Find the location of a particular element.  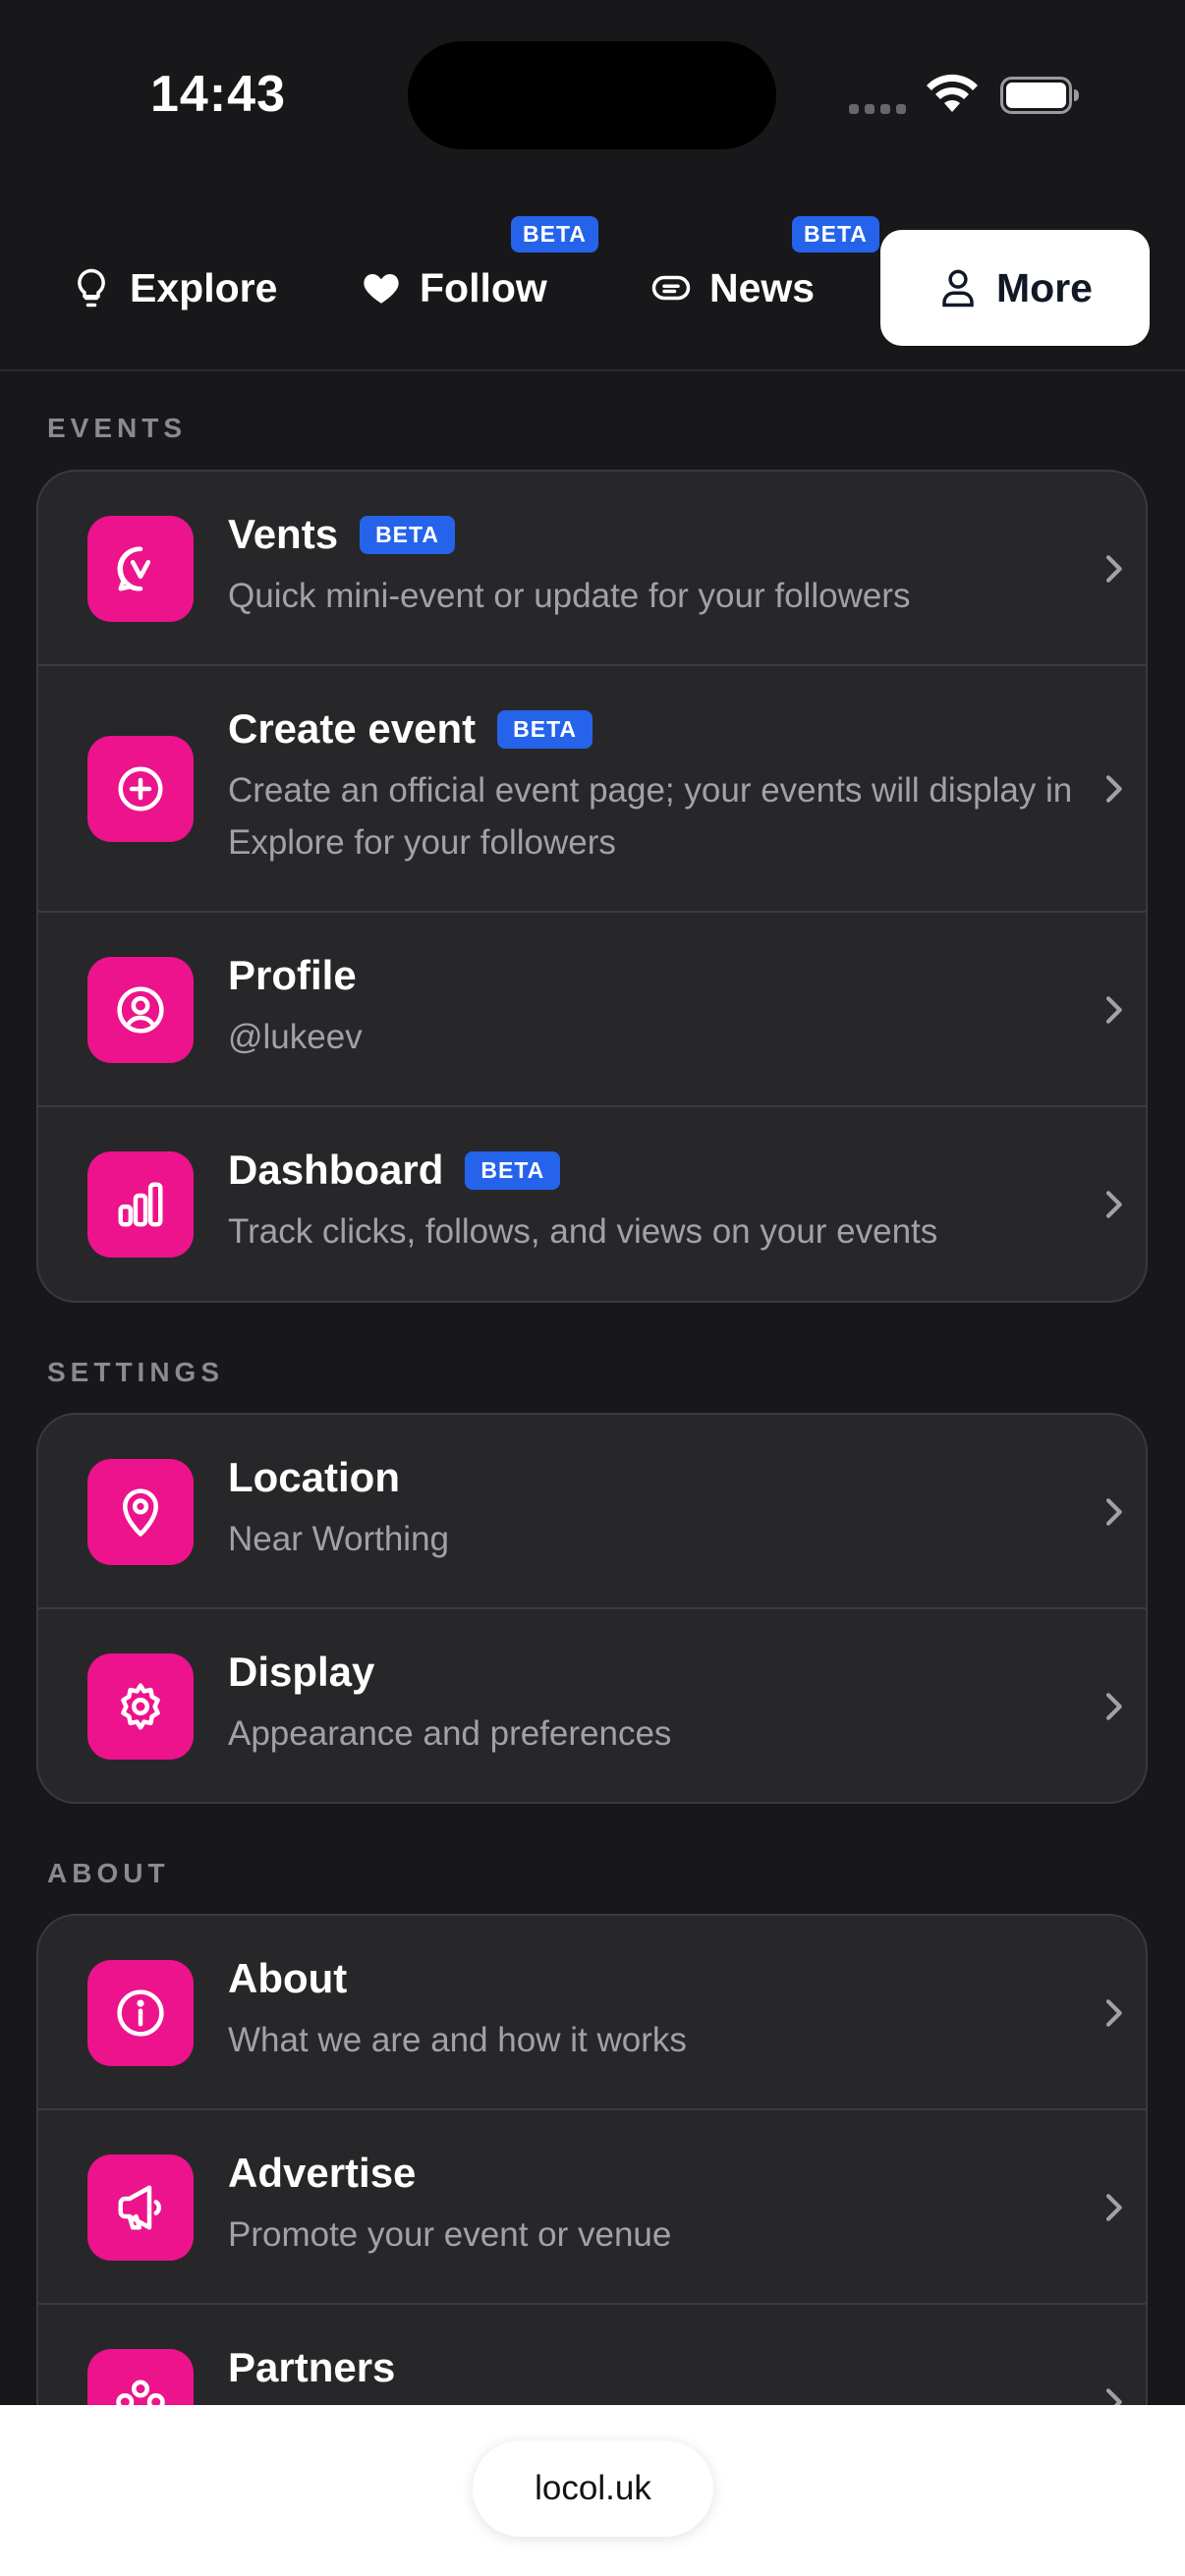

menu-item-profile: Profile @lukeev is located at coordinates (592, 1010).